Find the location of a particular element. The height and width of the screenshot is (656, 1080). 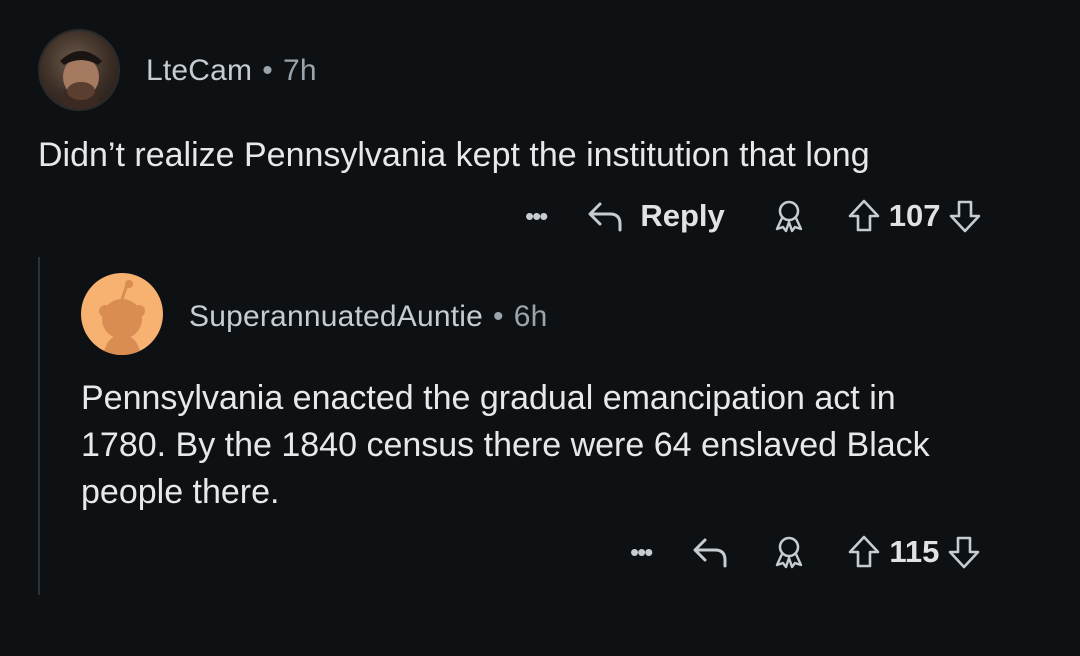

comment-meta: LteCam • 7h is located at coordinates (231, 71).